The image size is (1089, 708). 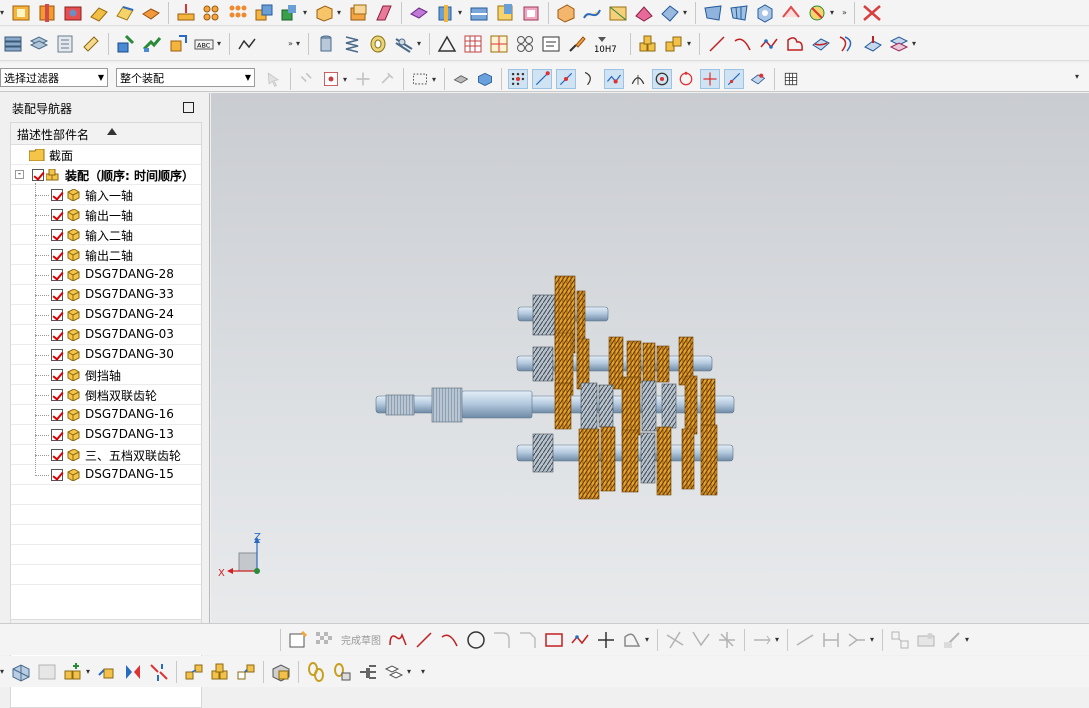 I want to click on add-component-icon, so click(x=73, y=672).